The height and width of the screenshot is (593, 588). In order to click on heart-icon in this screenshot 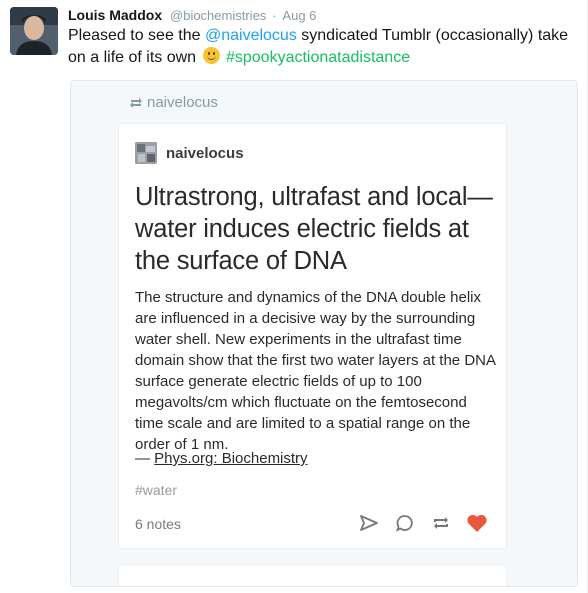, I will do `click(477, 523)`.